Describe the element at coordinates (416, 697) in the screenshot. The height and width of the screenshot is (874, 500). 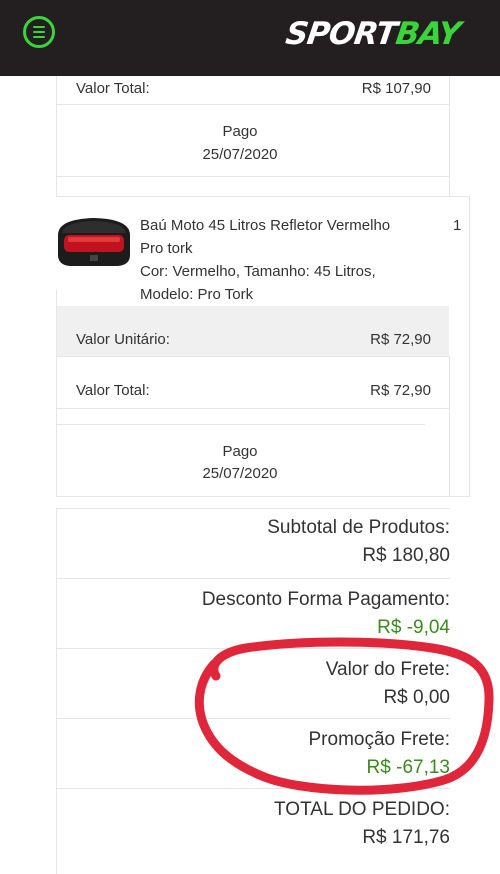
I see `shipping-value: R$ 0,00` at that location.